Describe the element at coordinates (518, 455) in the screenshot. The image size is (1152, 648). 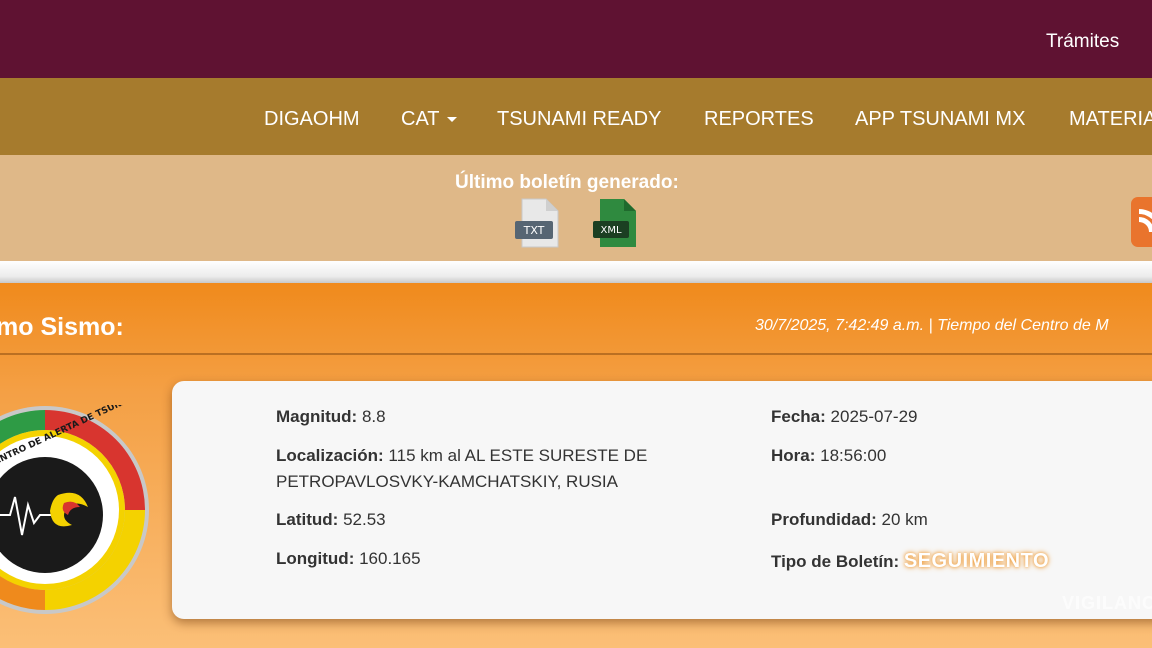
I see `localizacion-value: 115 km al AL ESTE SURESTE DE` at that location.